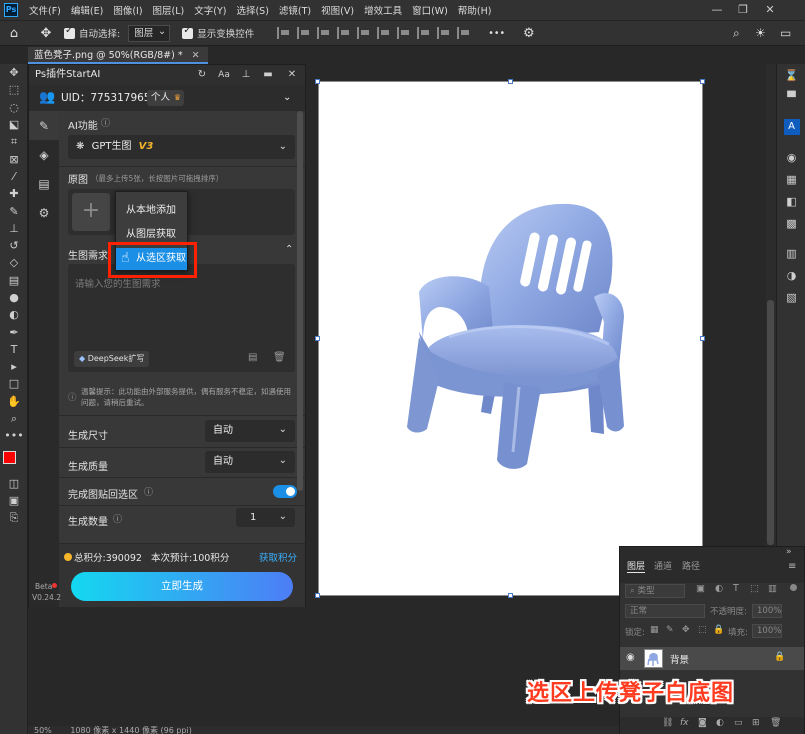  Describe the element at coordinates (14, 349) in the screenshot. I see `type-tool-icon: T` at that location.